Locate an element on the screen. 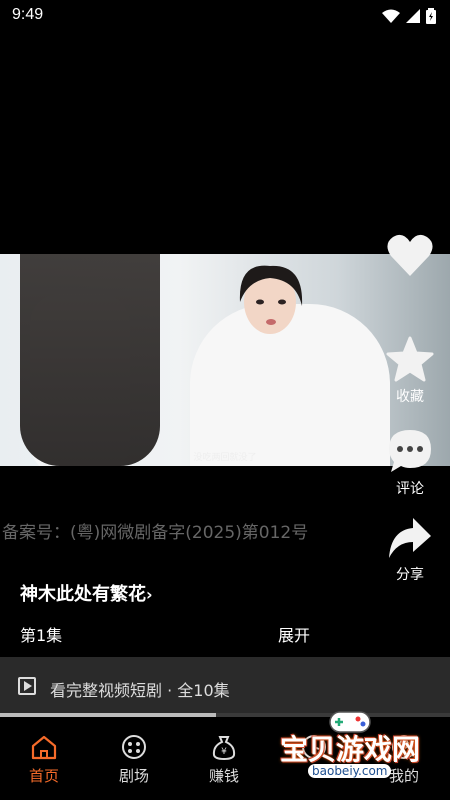 This screenshot has width=450, height=800. favorite-button: 收藏 is located at coordinates (410, 371).